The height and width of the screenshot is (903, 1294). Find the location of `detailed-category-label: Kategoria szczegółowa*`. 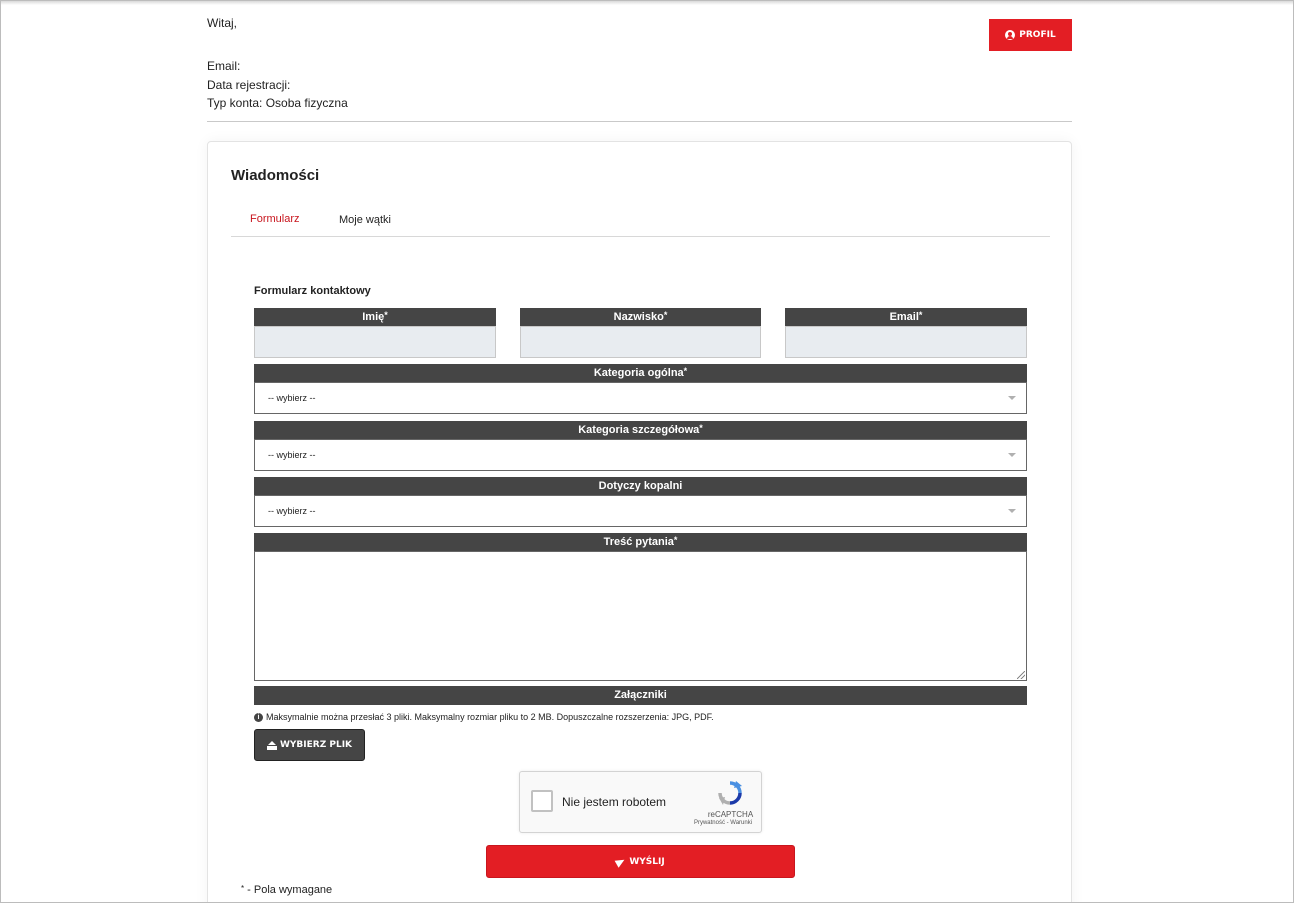

detailed-category-label: Kategoria szczegółowa* is located at coordinates (640, 430).